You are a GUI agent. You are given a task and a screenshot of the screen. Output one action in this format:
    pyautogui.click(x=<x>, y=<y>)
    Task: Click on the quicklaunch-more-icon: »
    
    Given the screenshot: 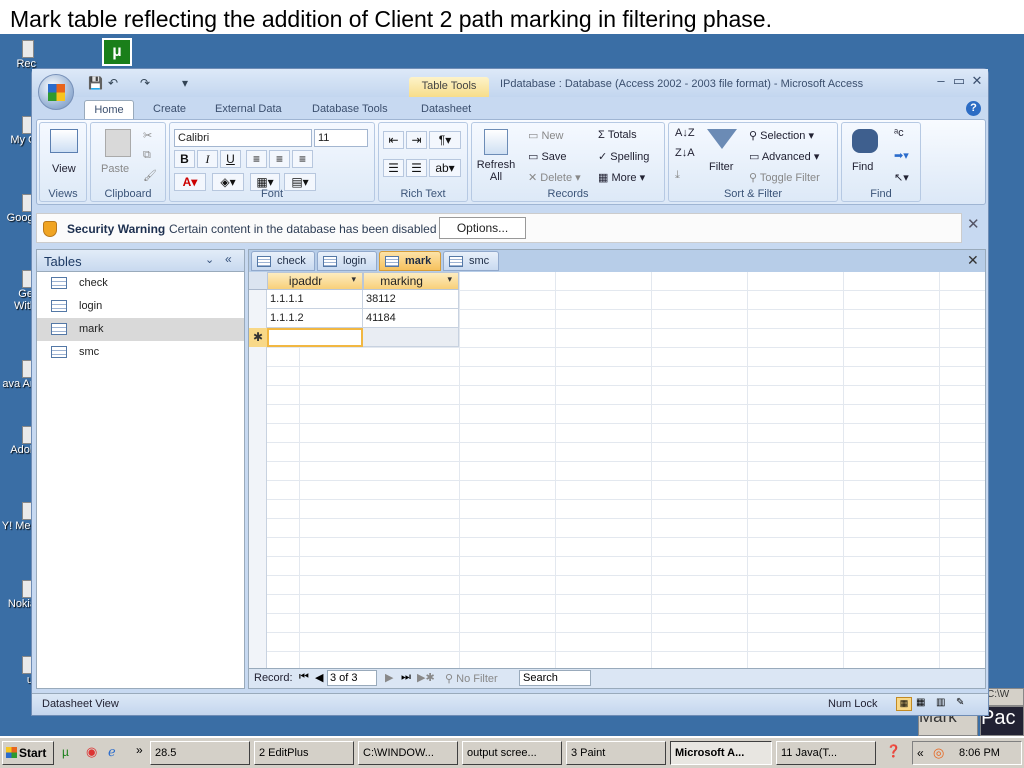 What is the action you would take?
    pyautogui.click(x=139, y=750)
    